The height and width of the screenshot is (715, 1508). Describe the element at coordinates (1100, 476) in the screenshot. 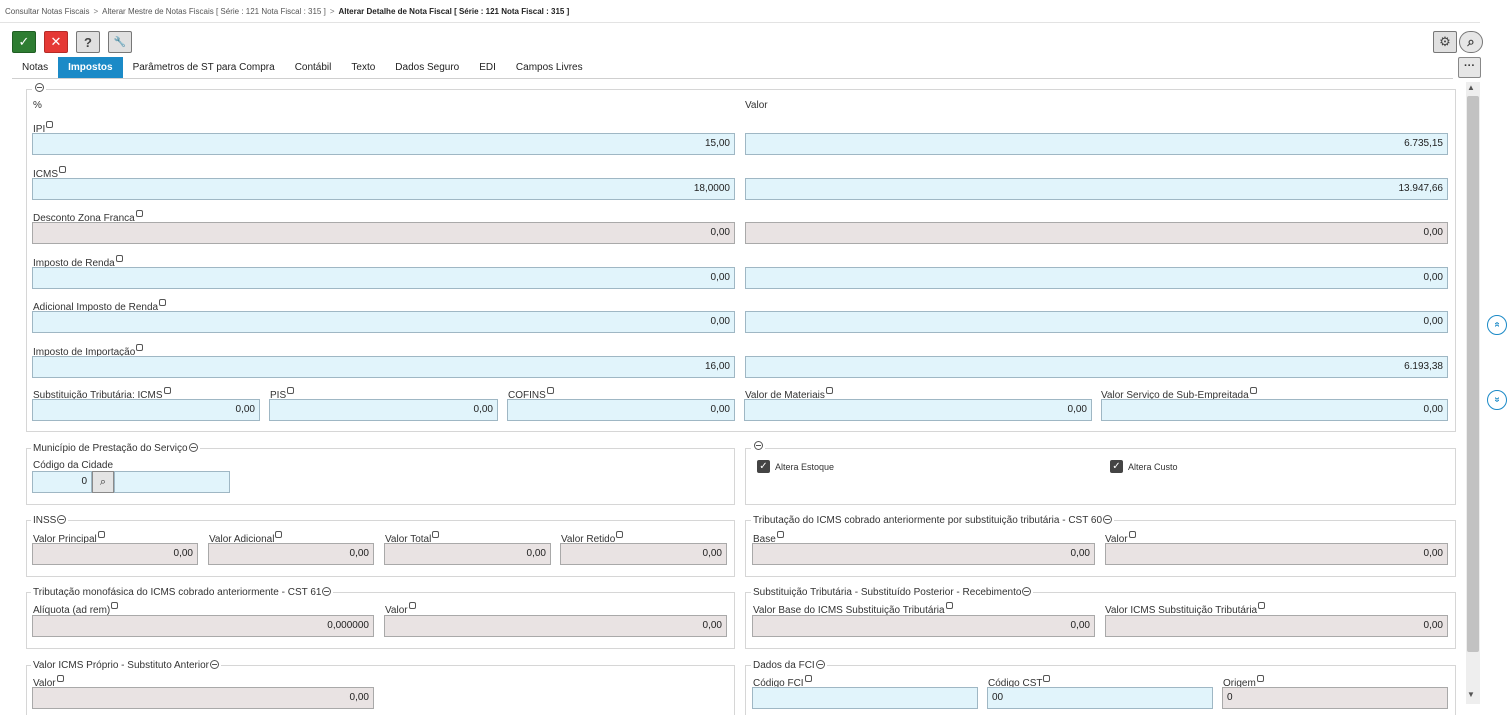

I see `flags-panel` at that location.